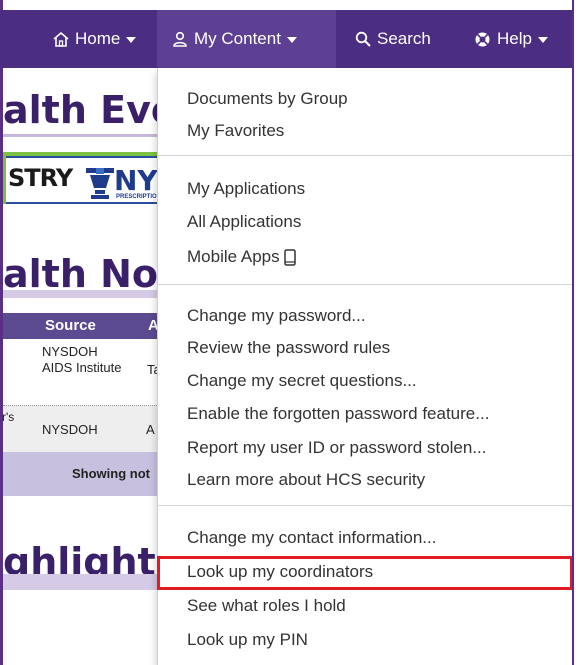 This screenshot has height=665, width=580. I want to click on menu-item-mobile-apps-label: Mobile Apps, so click(233, 256).